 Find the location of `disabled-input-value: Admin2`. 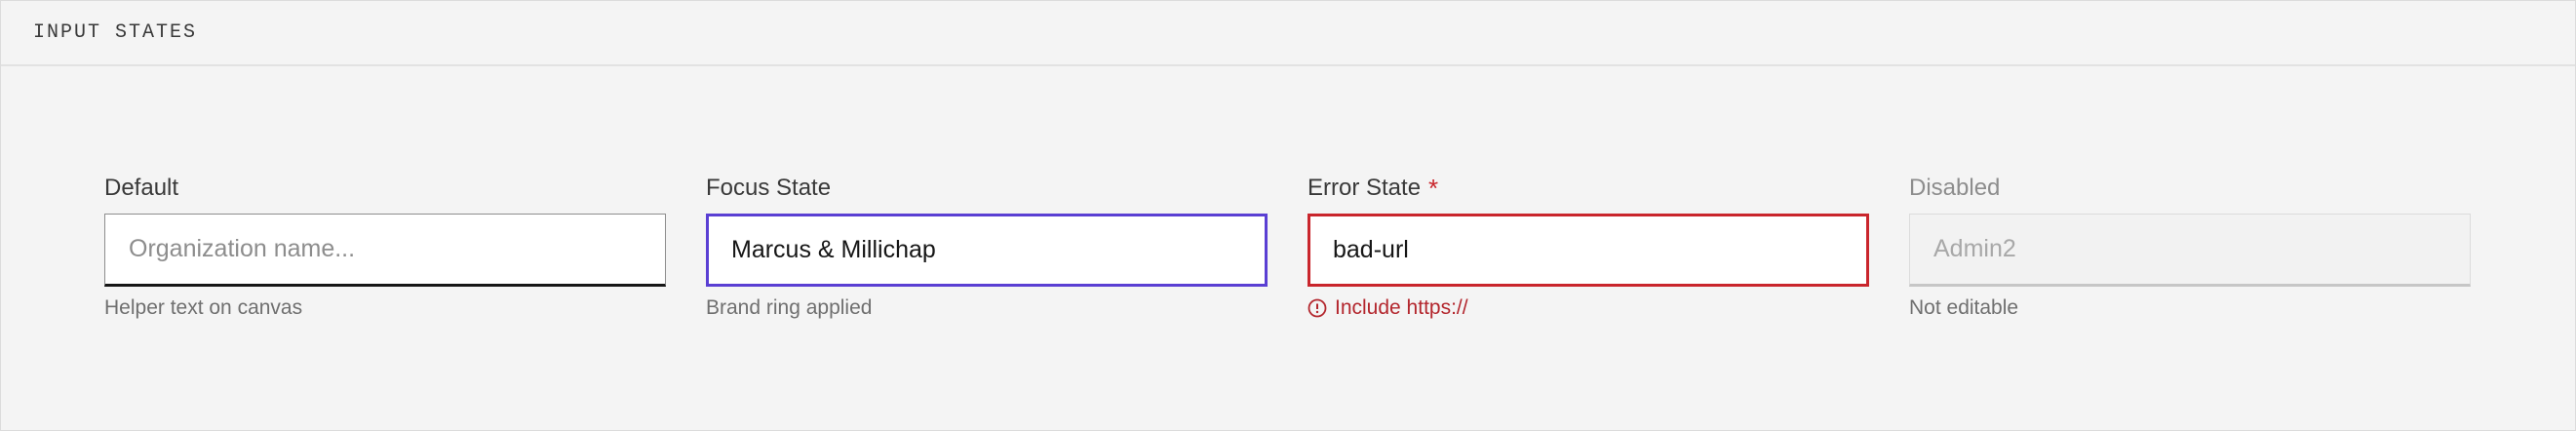

disabled-input-value: Admin2 is located at coordinates (1974, 248).